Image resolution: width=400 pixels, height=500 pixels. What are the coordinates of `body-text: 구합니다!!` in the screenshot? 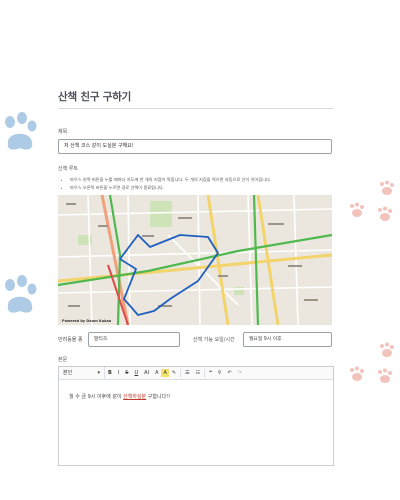 It's located at (158, 397).